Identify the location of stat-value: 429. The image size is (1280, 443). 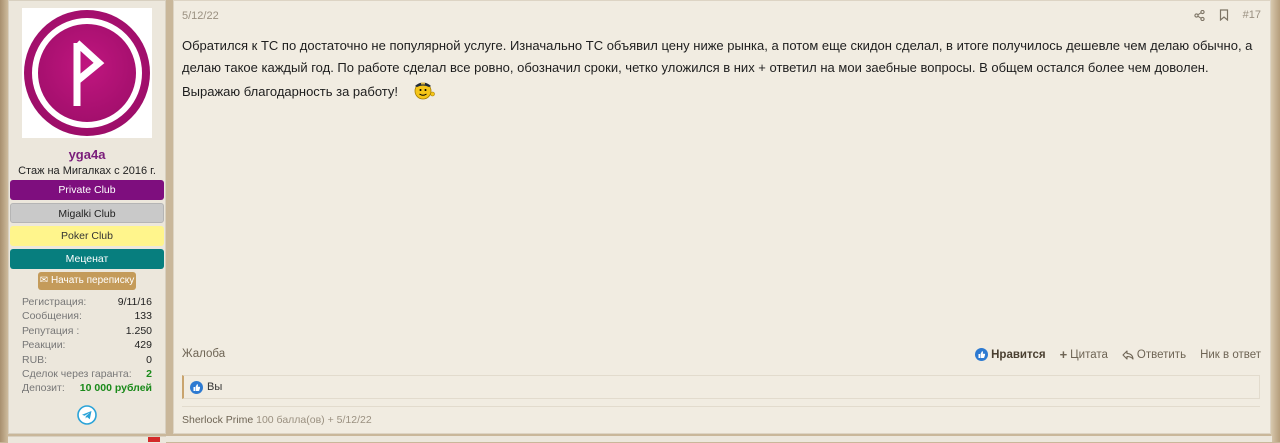
(143, 345).